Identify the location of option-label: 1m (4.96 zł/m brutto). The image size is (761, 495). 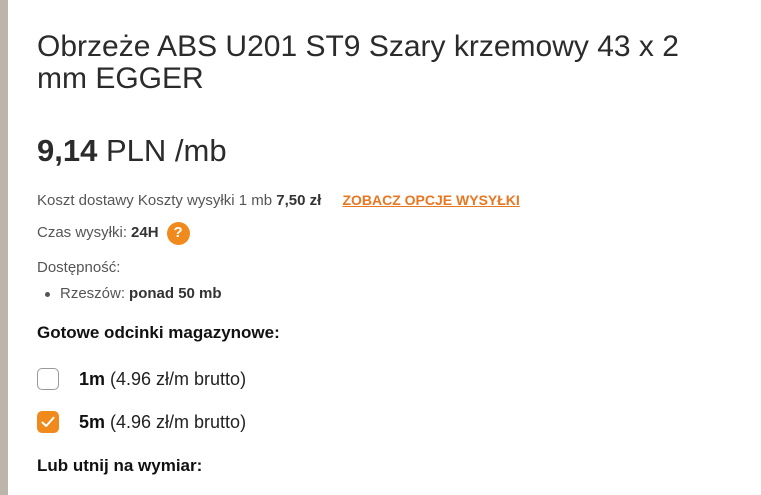
(162, 379).